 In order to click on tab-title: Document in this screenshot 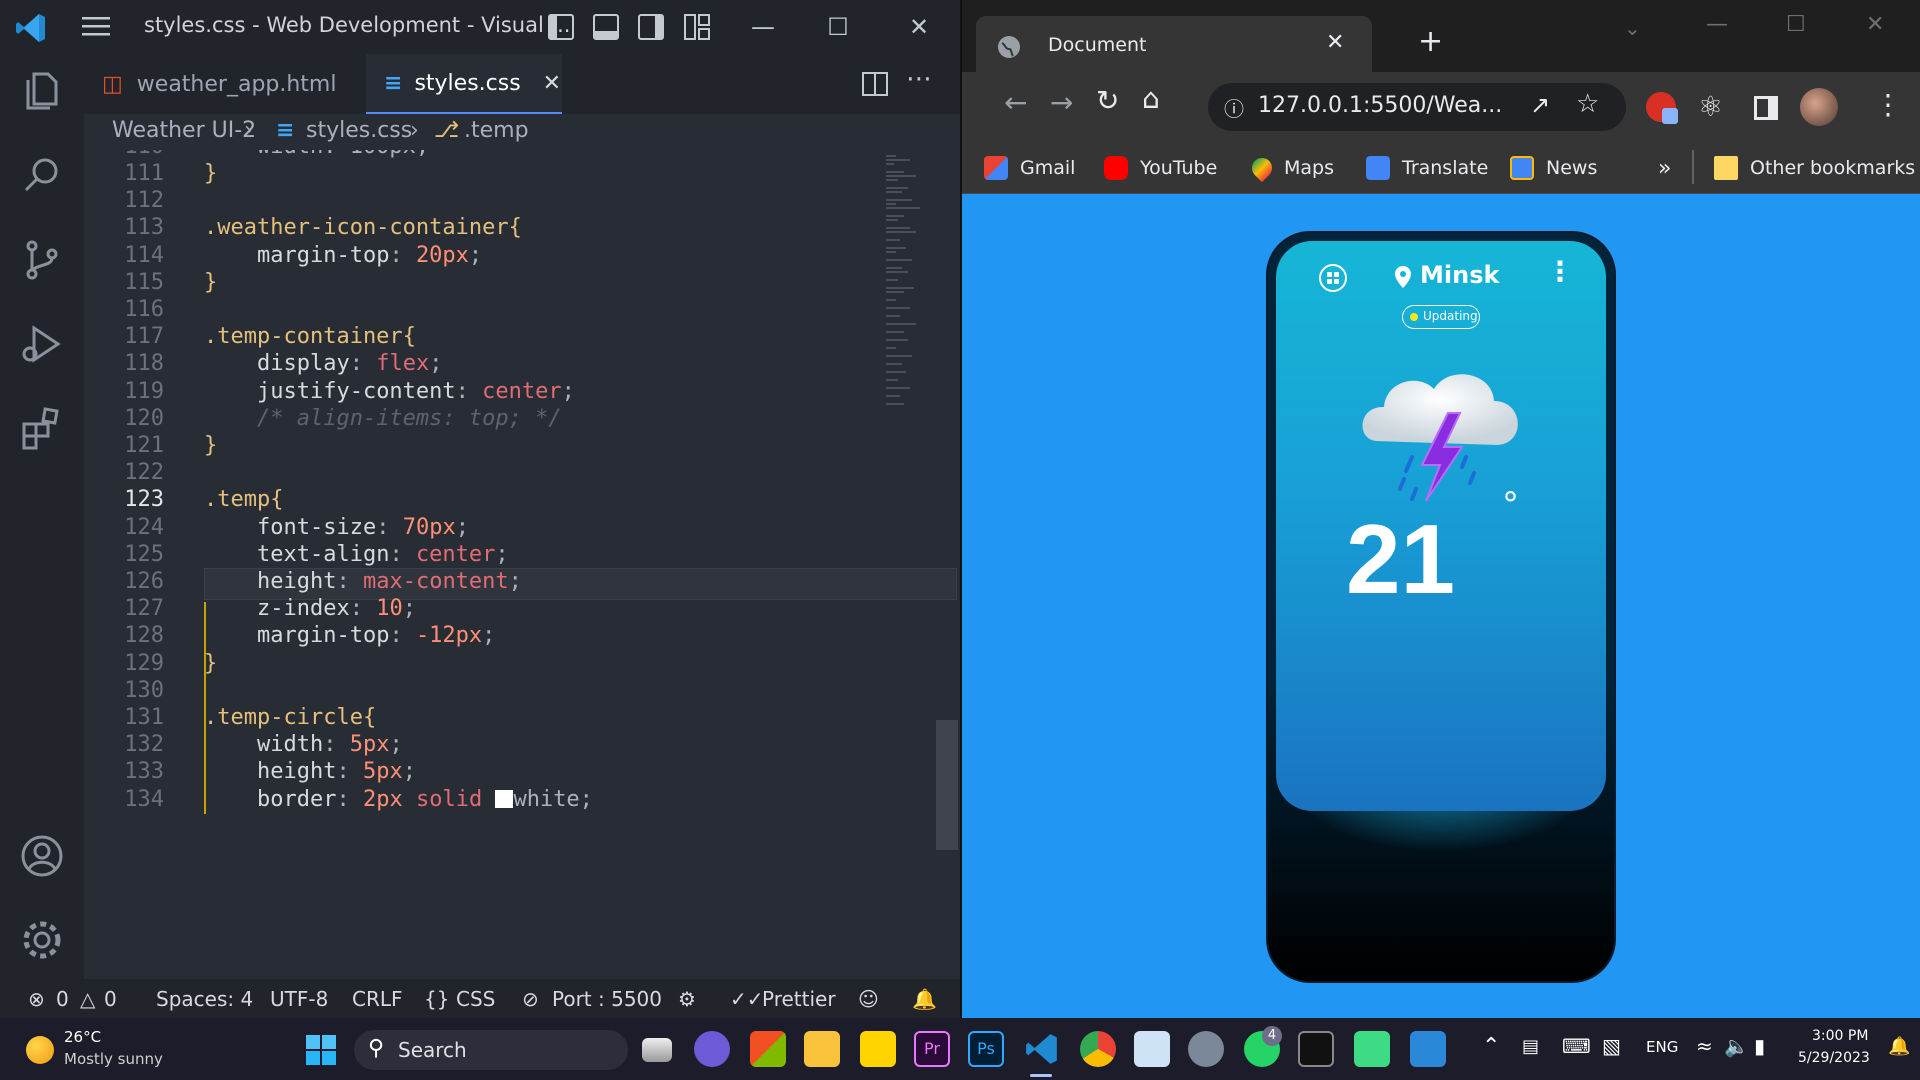, I will do `click(1097, 45)`.